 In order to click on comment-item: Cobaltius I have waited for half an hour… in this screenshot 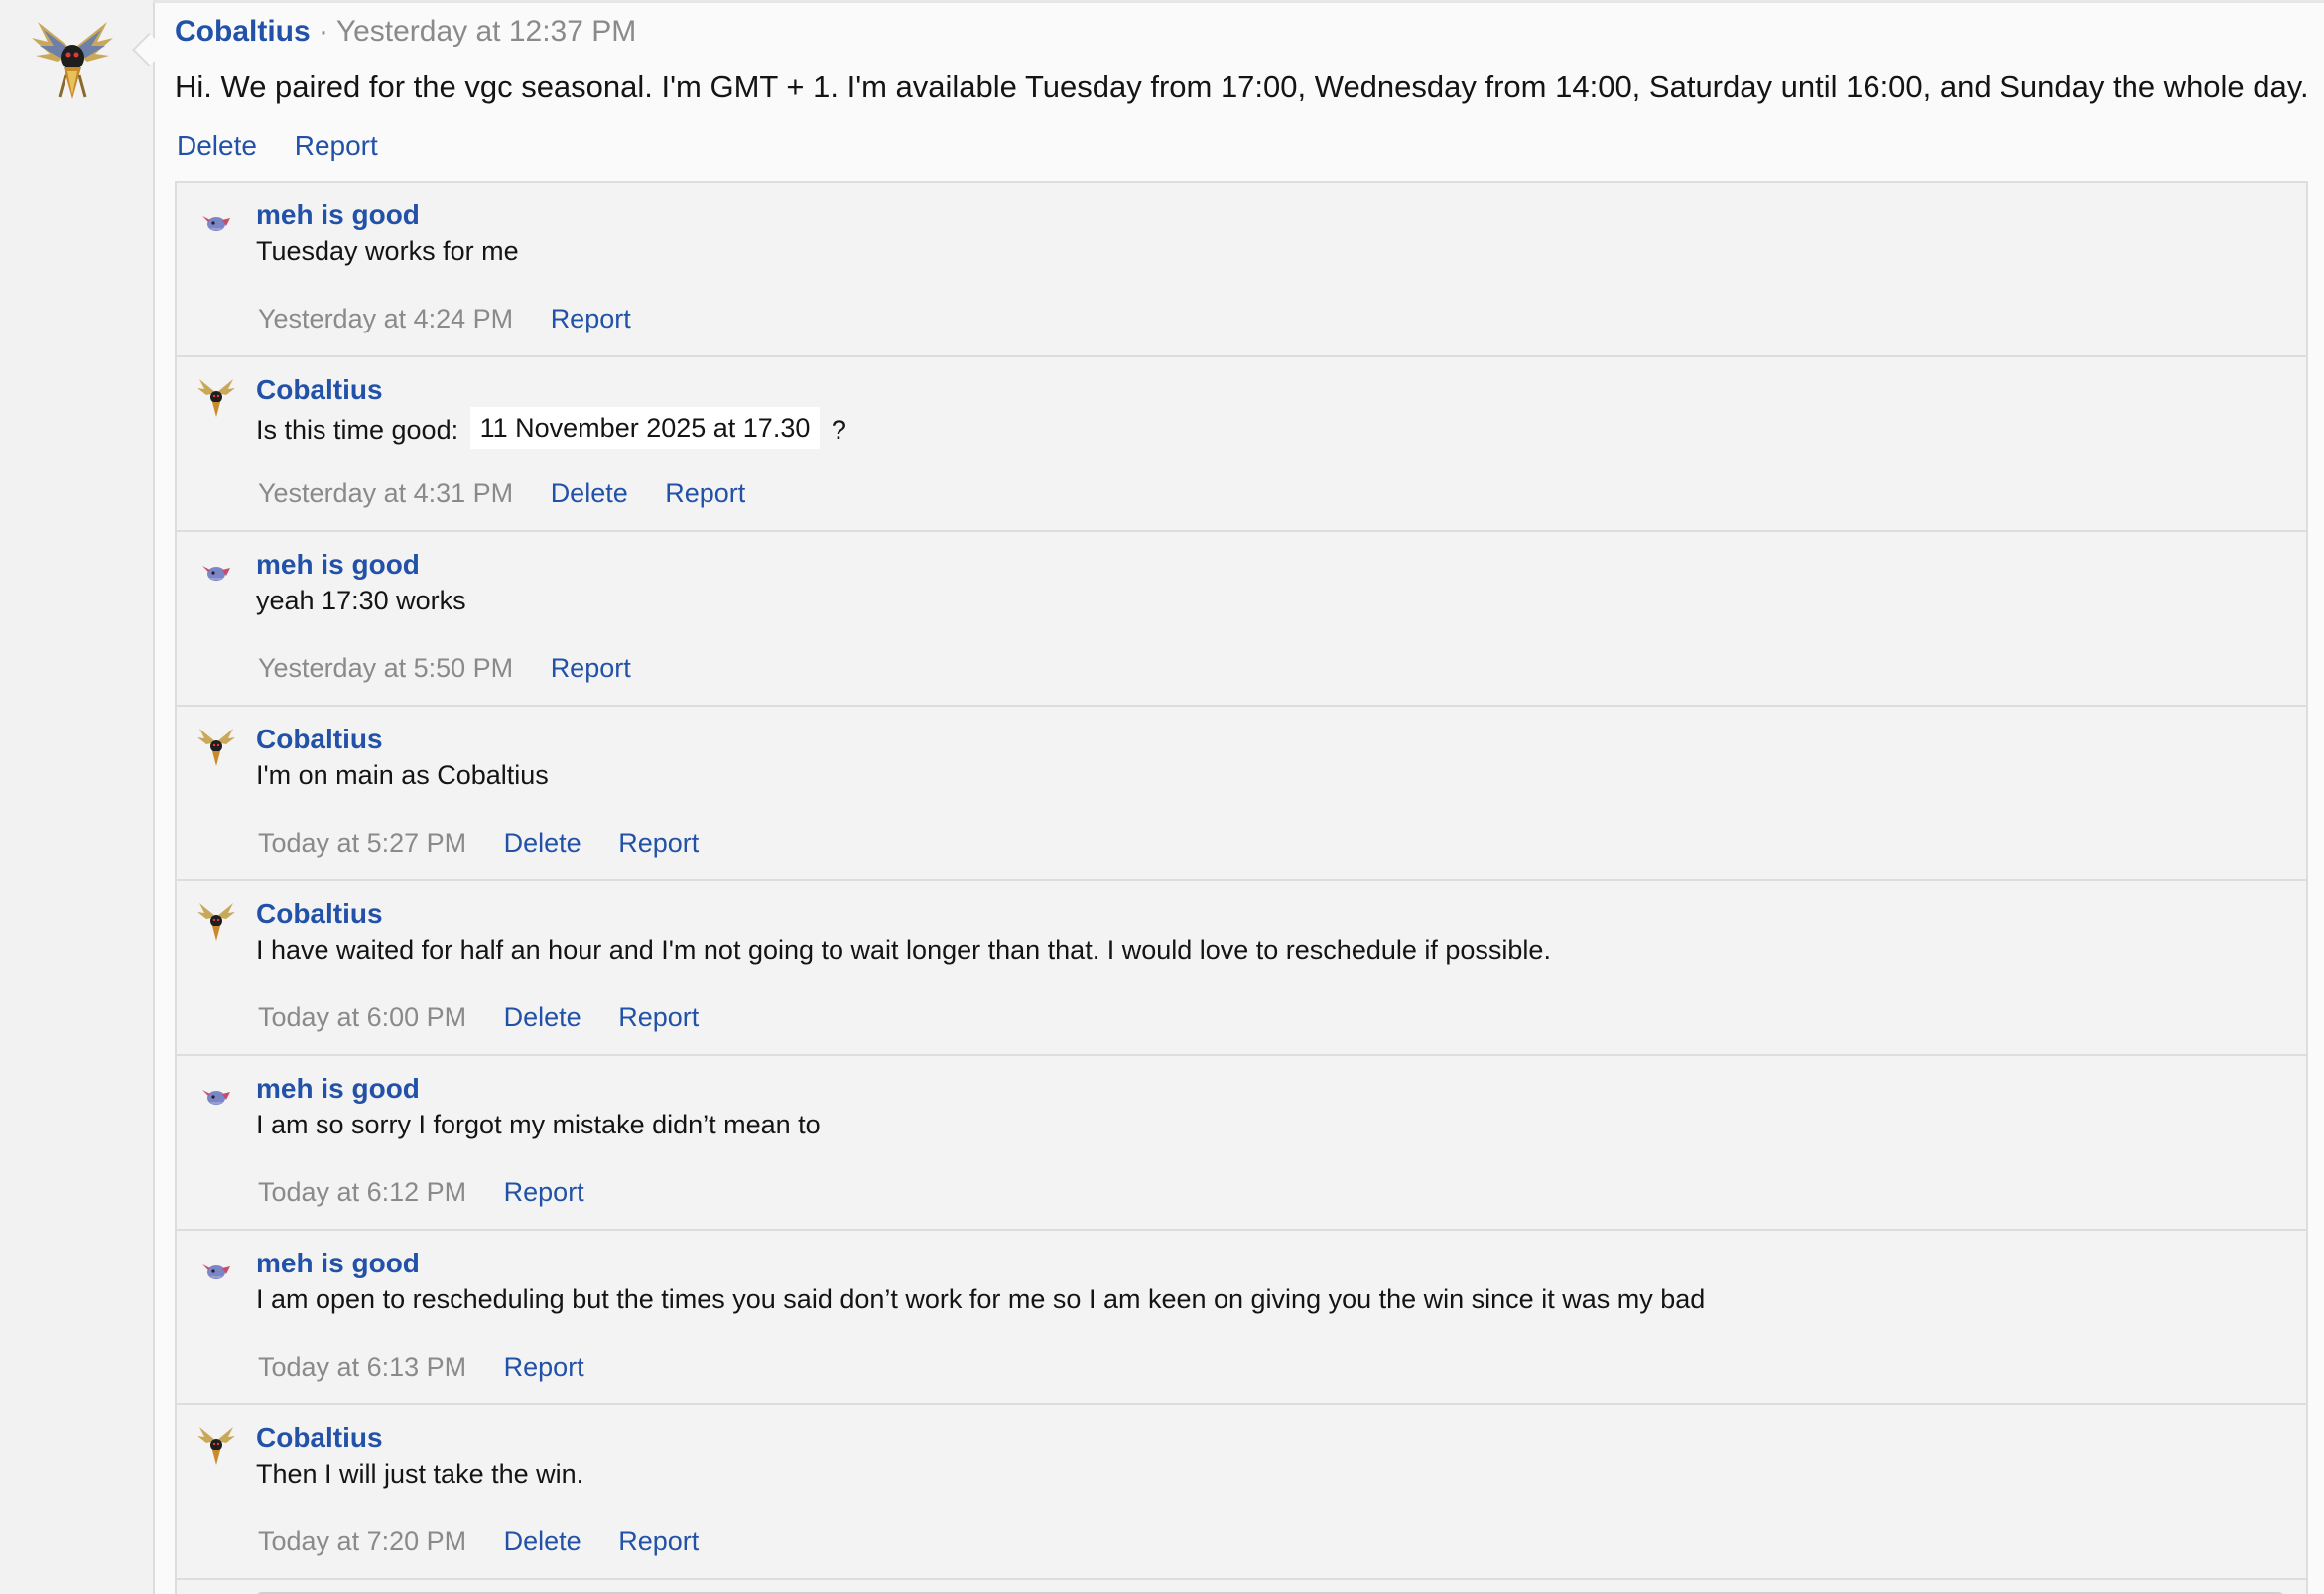, I will do `click(1241, 968)`.